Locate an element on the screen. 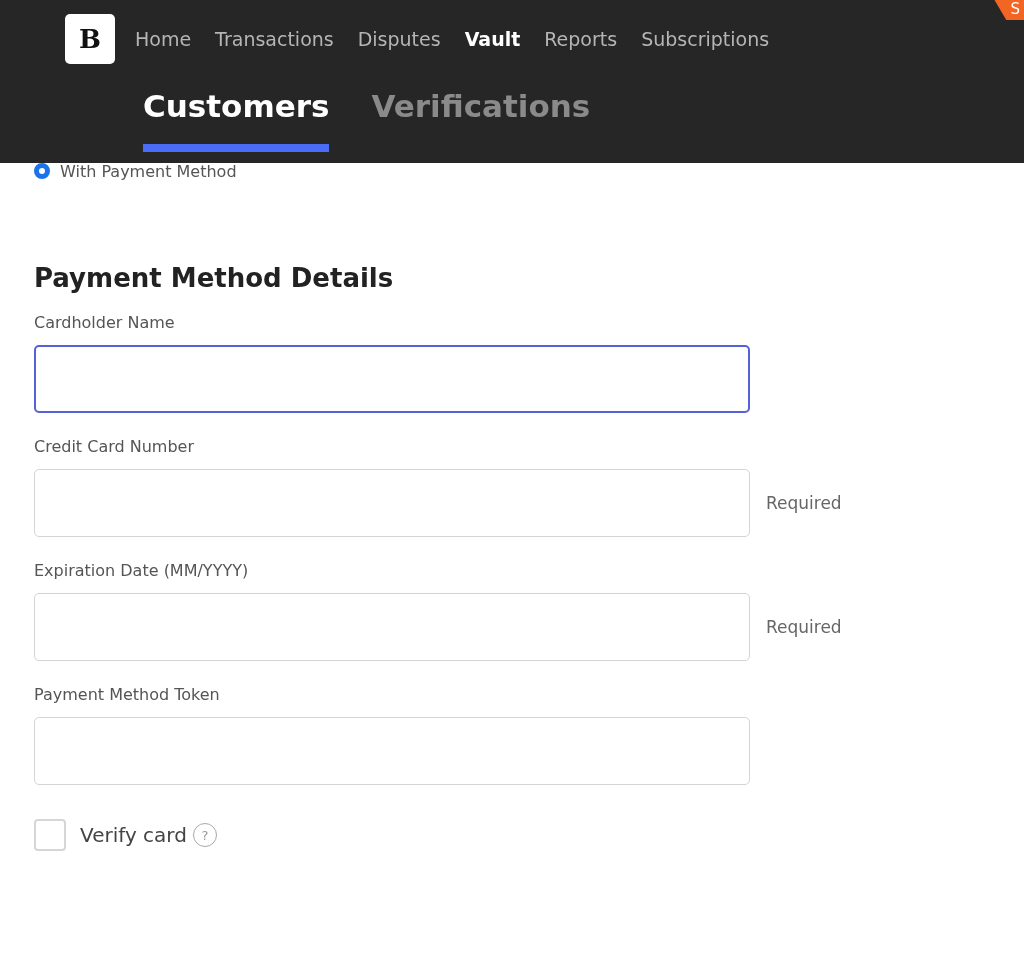  tab: Customers is located at coordinates (236, 120).